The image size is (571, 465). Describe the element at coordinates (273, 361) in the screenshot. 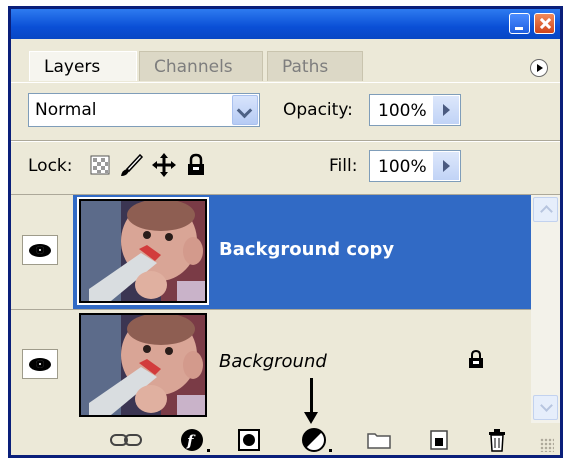

I see `layer-name: Background` at that location.